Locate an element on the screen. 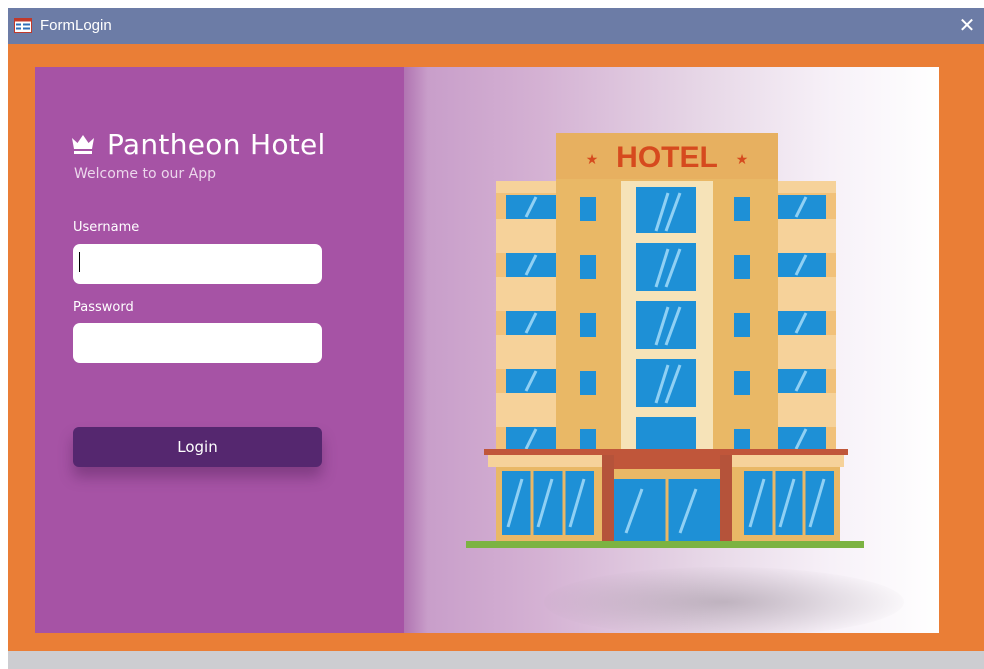 The height and width of the screenshot is (669, 984). close-icon: ✕ is located at coordinates (967, 25).